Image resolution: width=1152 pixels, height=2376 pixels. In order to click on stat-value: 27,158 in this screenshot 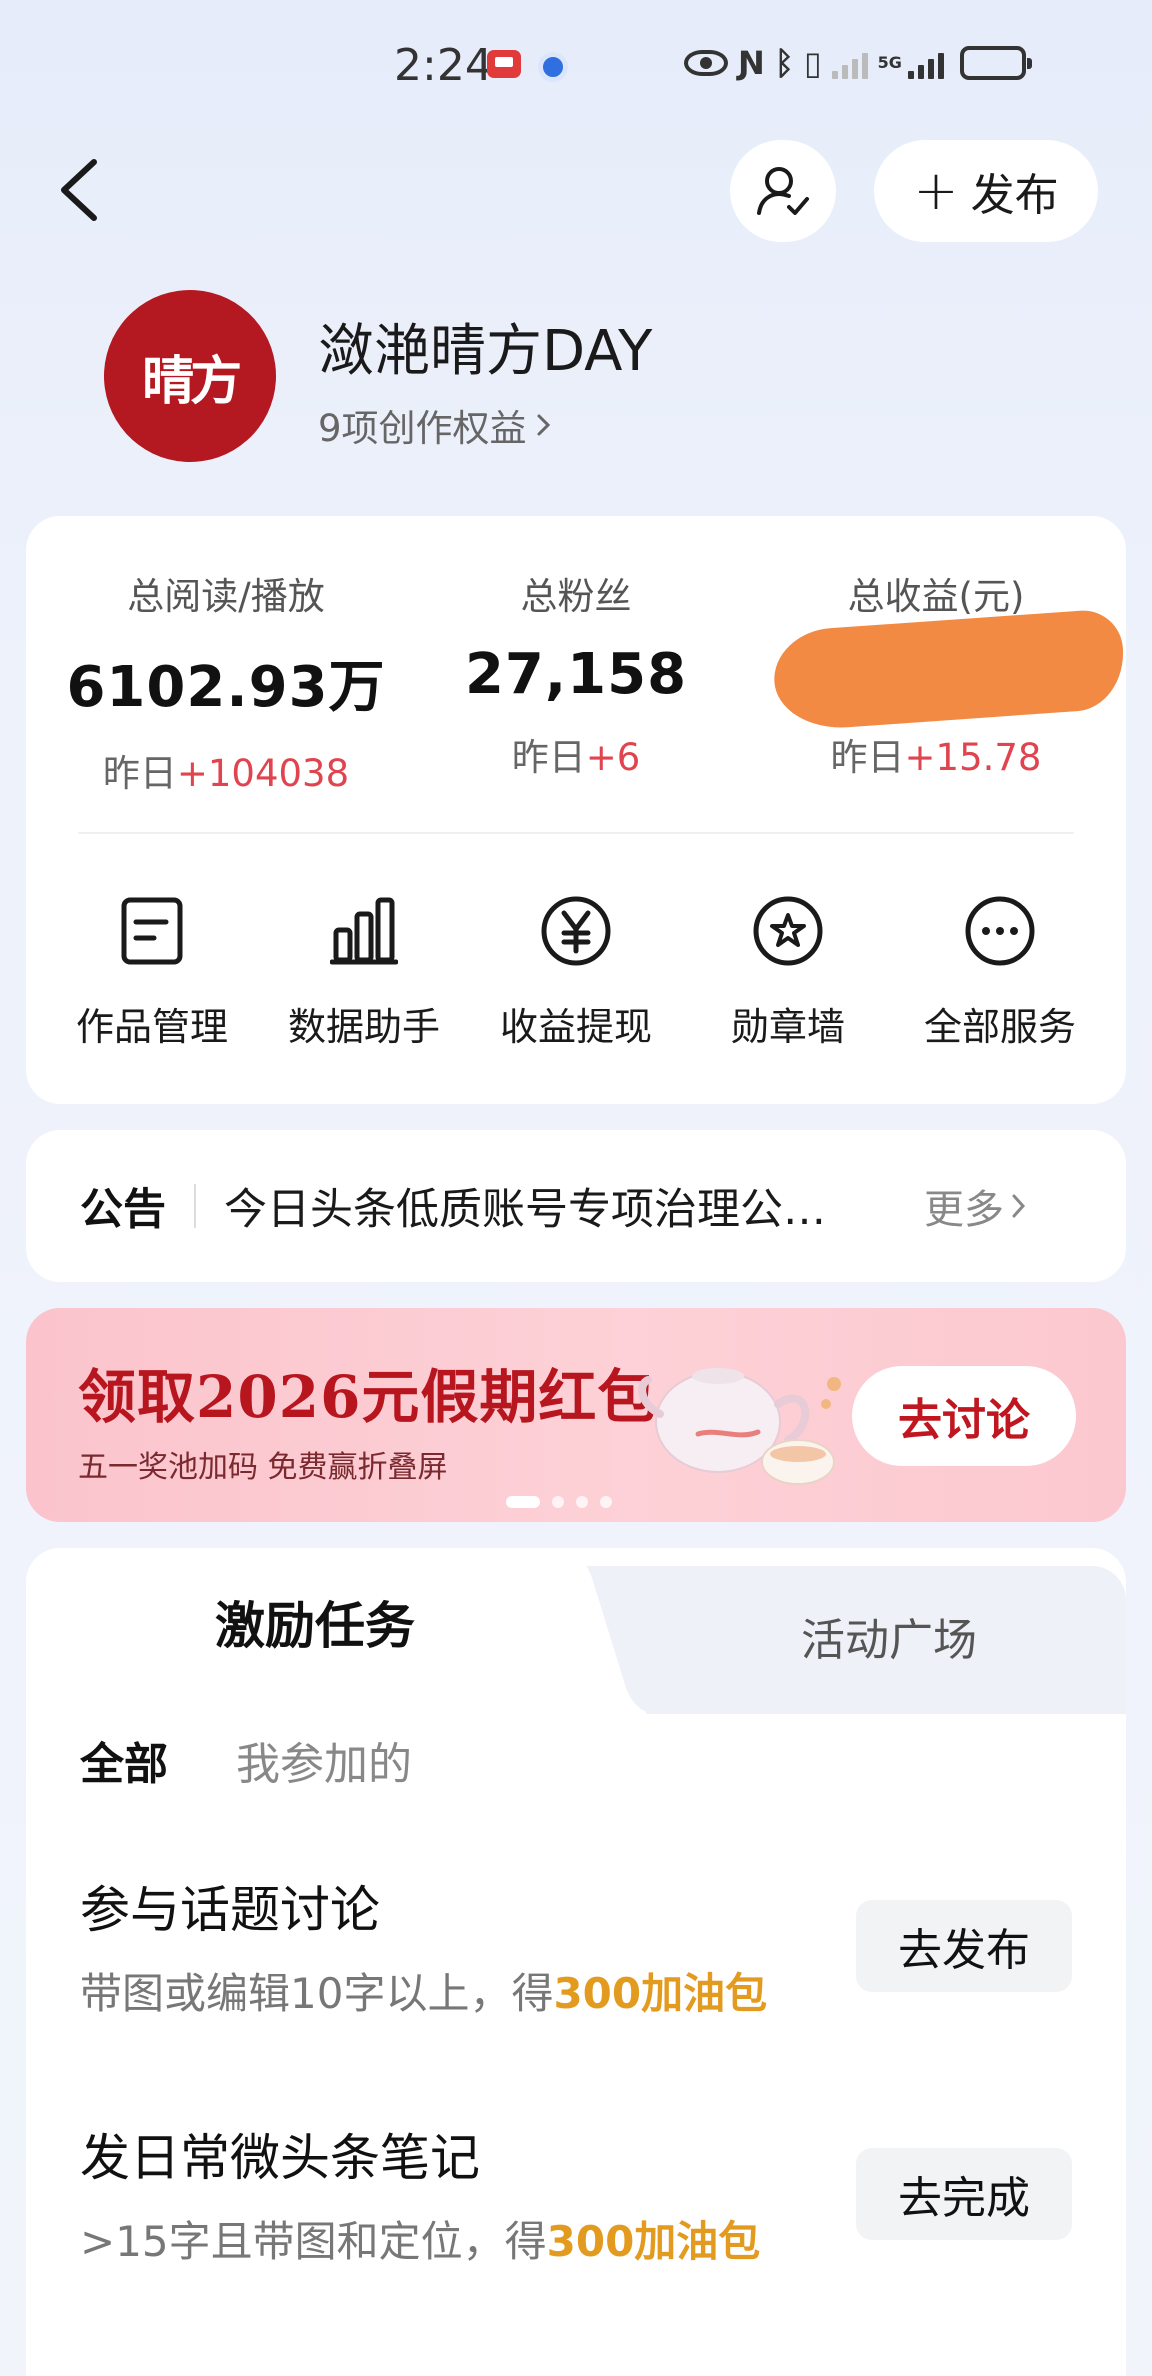, I will do `click(576, 674)`.